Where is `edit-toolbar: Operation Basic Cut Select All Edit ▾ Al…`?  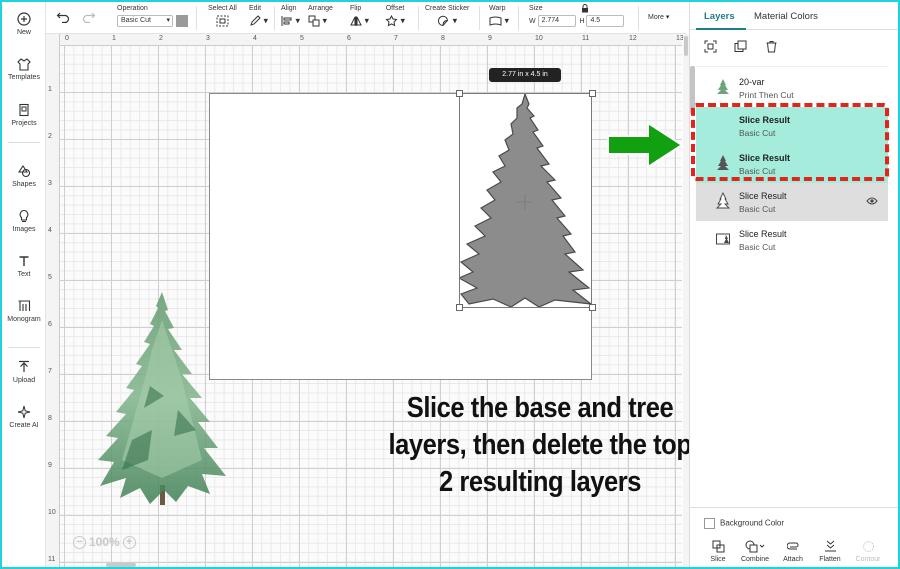
edit-toolbar: Operation Basic Cut Select All Edit ▾ Al… is located at coordinates (366, 18).